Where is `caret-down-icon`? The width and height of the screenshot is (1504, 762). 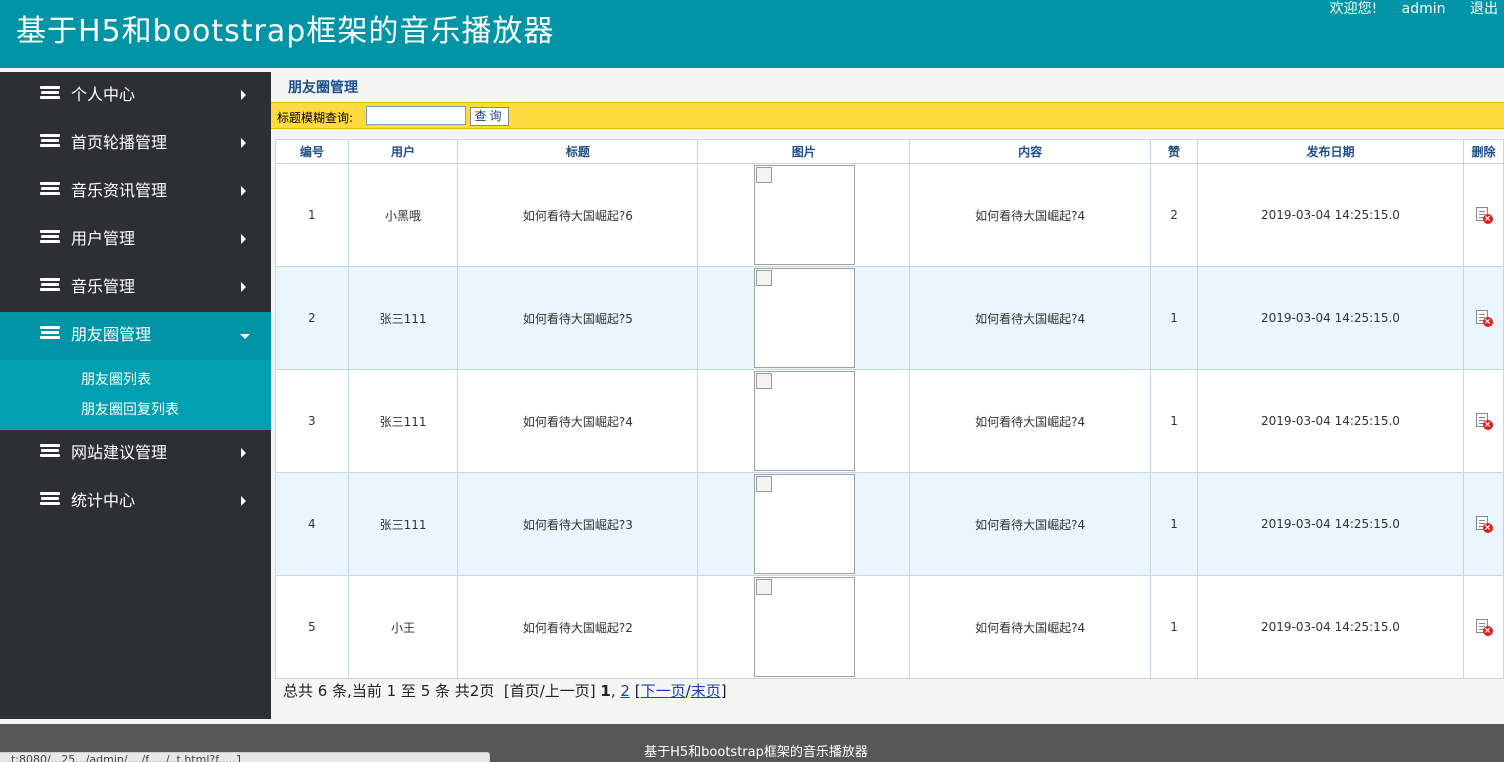 caret-down-icon is located at coordinates (245, 336).